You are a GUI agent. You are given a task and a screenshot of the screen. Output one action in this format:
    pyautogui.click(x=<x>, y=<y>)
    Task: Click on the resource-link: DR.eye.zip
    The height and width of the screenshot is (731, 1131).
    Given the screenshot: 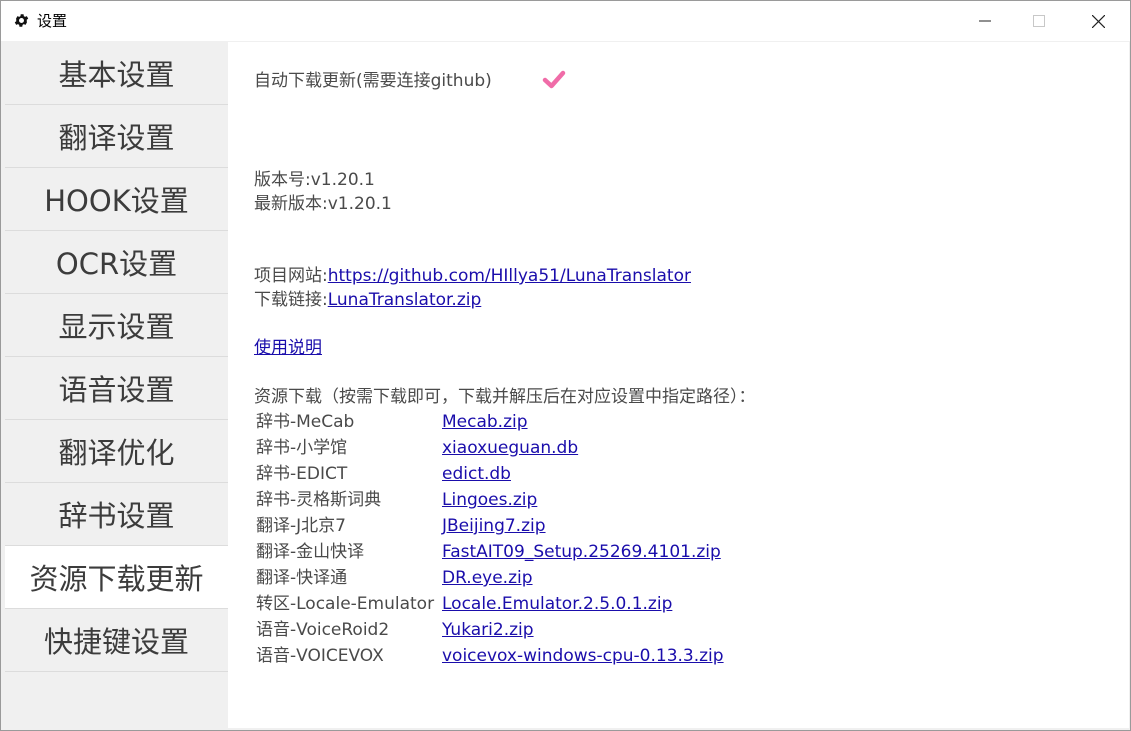 What is the action you would take?
    pyautogui.click(x=487, y=578)
    